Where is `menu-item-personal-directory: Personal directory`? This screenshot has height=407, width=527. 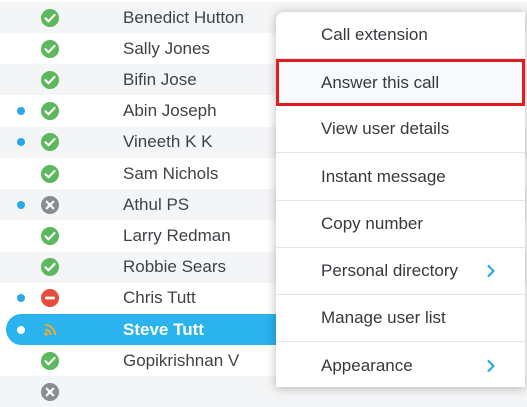
menu-item-personal-directory: Personal directory is located at coordinates (400, 271).